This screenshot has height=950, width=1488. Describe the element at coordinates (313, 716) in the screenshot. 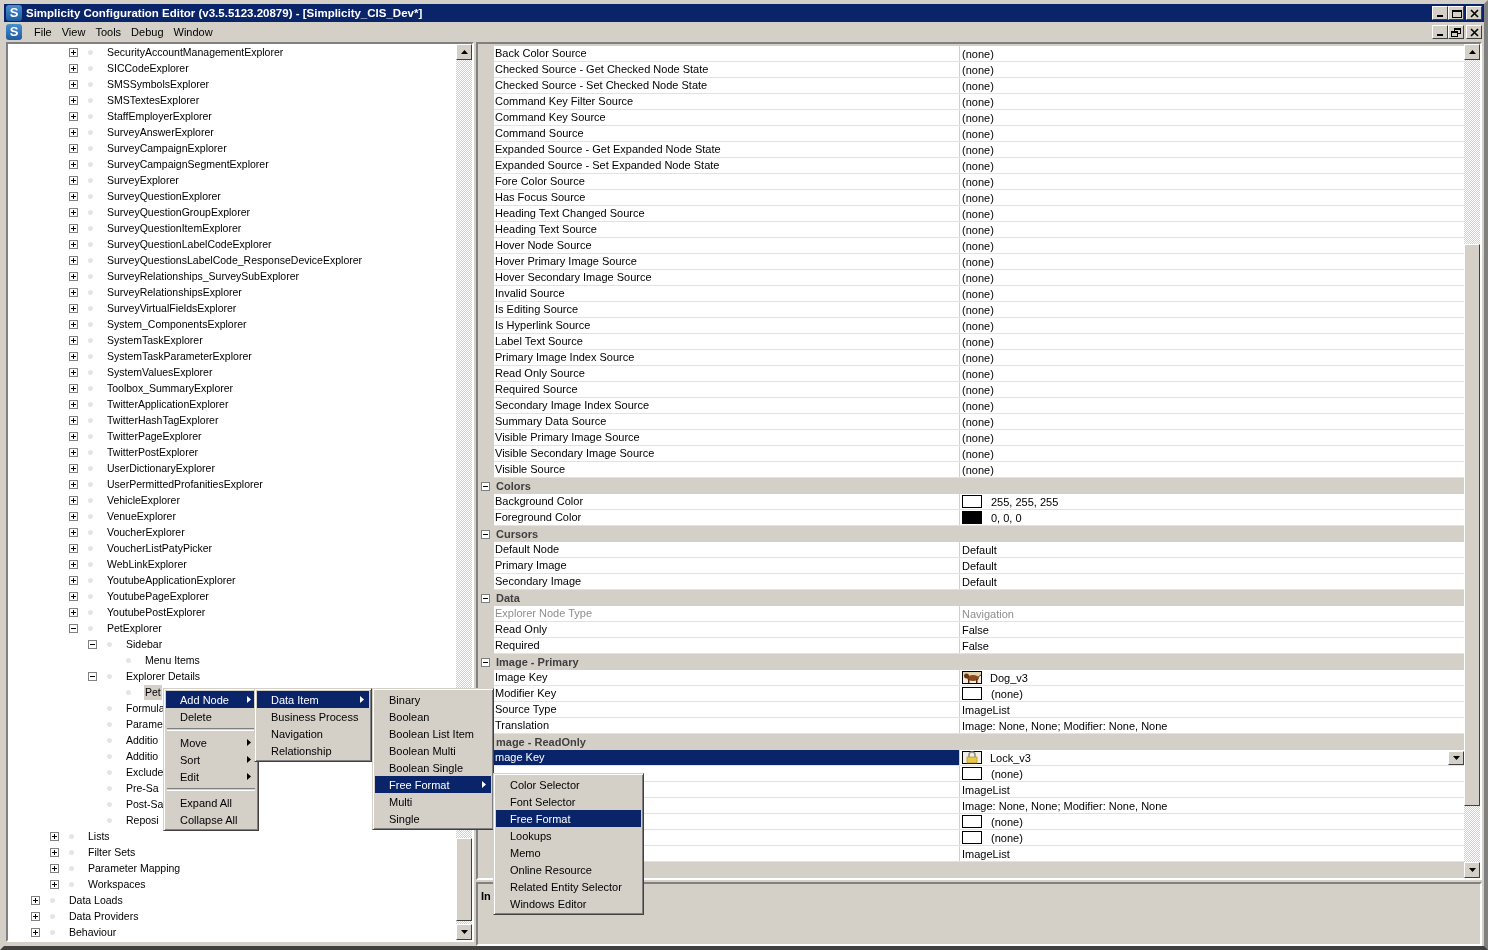

I see `menu-item: Business Process` at that location.